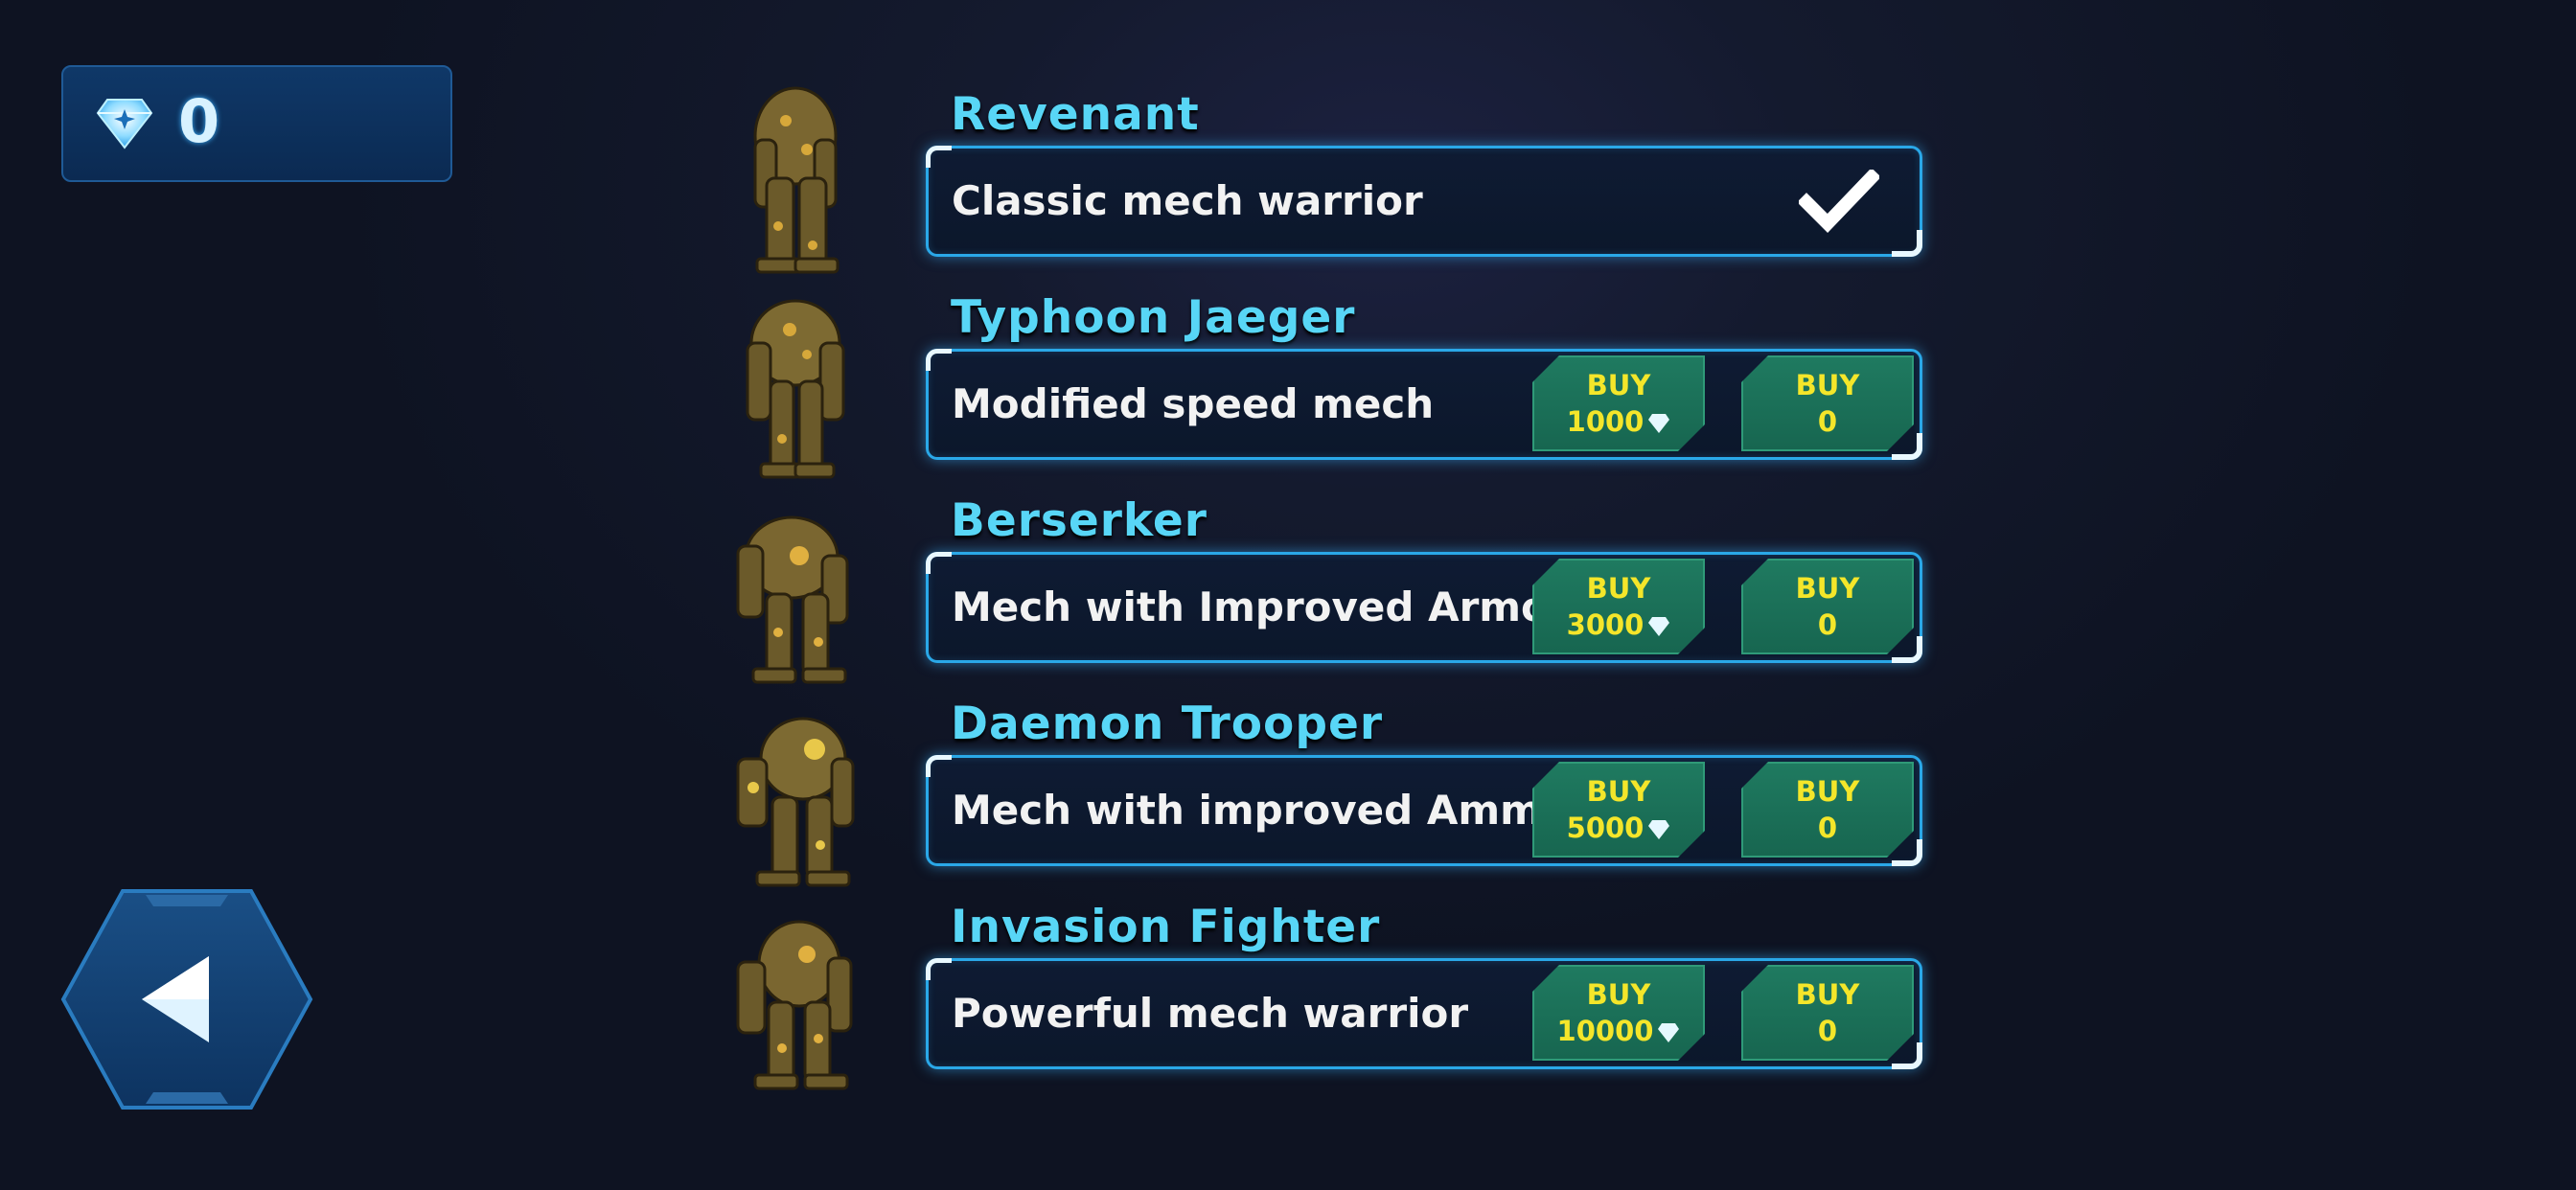  I want to click on buy-with-gems-button: BUY 3000, so click(1618, 606).